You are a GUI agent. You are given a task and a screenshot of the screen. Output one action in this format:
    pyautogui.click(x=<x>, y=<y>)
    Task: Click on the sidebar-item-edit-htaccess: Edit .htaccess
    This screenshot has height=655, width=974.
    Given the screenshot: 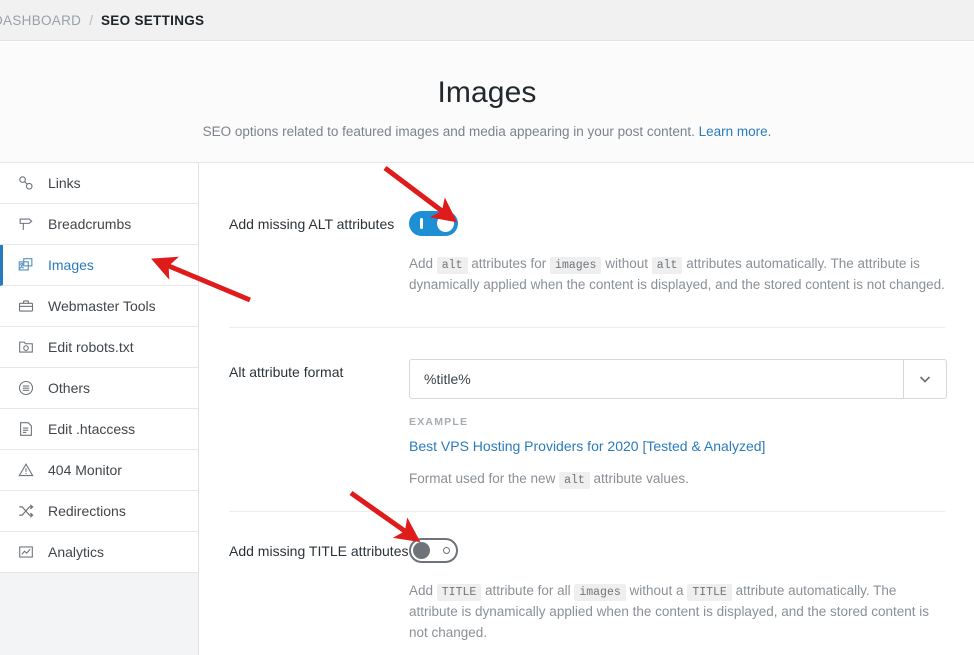 What is the action you would take?
    pyautogui.click(x=99, y=429)
    